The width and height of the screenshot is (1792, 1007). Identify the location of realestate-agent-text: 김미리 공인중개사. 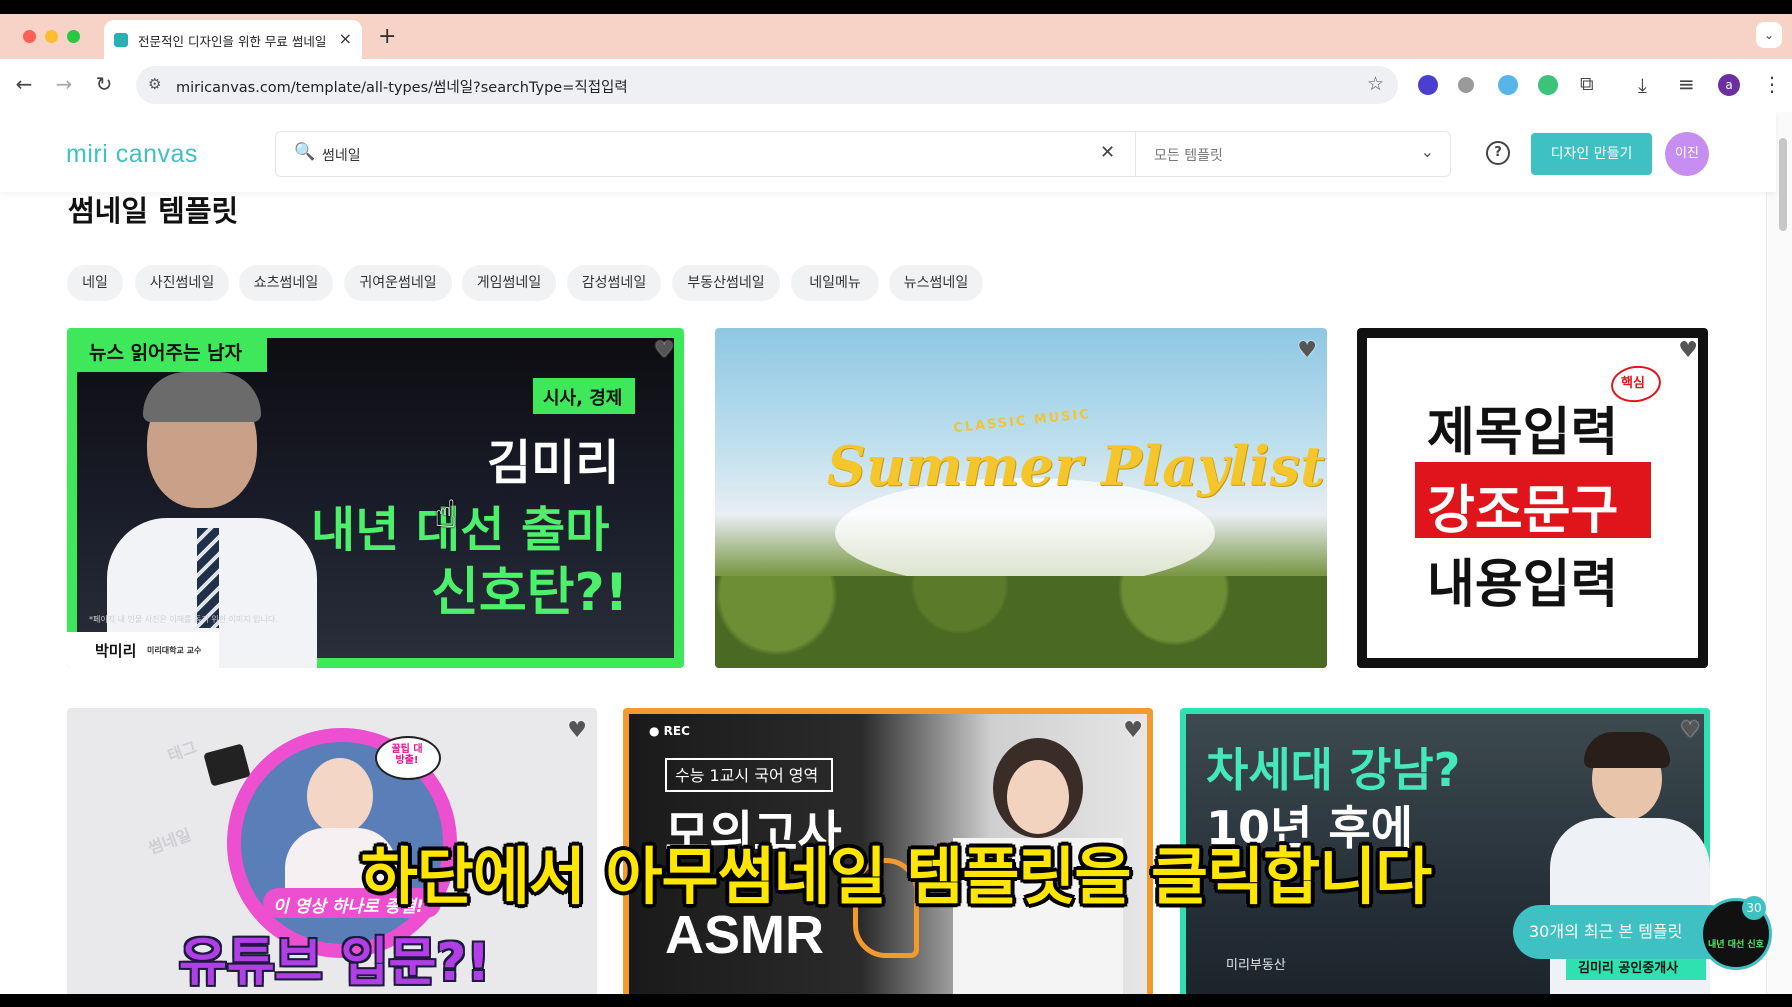
(1628, 968).